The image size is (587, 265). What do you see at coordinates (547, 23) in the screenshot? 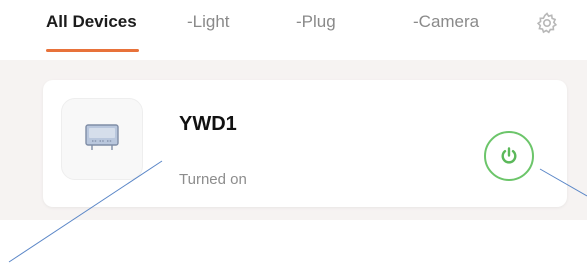
I see `gear-icon` at bounding box center [547, 23].